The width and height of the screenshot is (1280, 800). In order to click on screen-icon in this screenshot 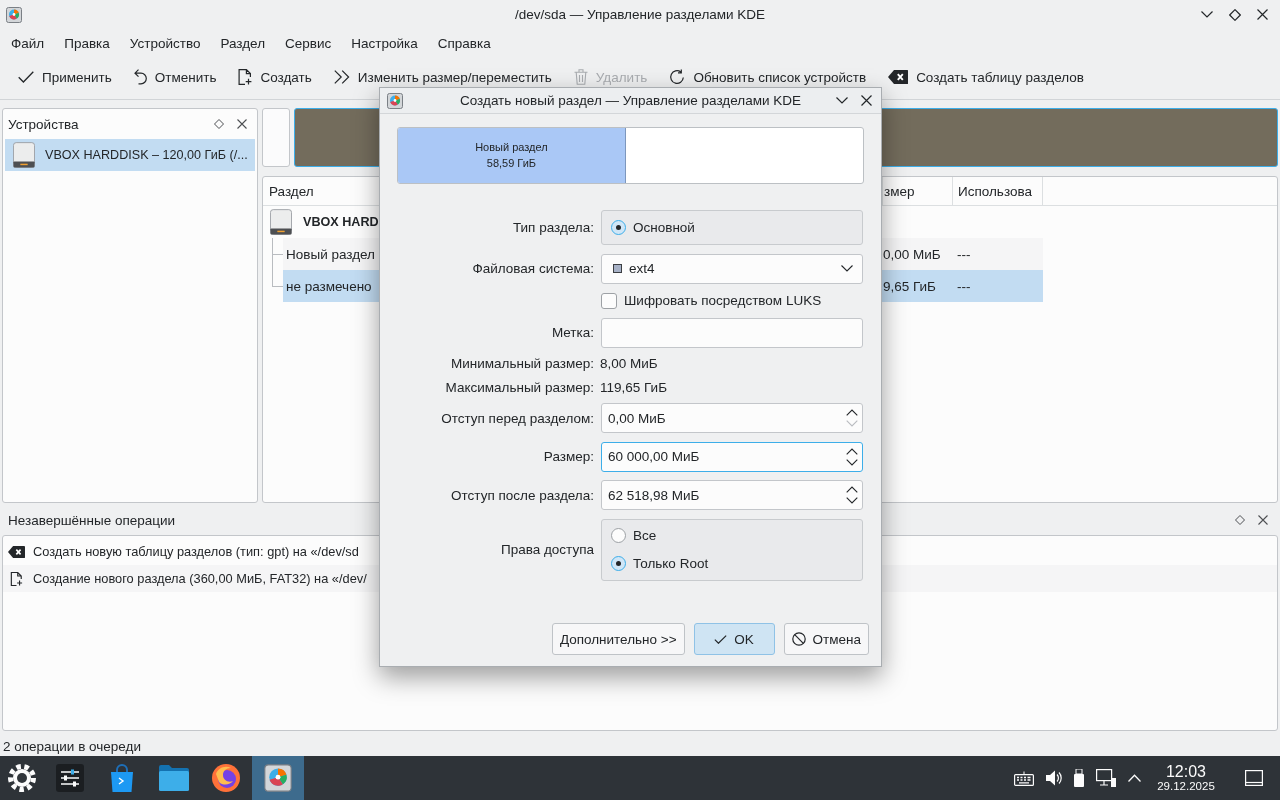, I will do `click(1254, 778)`.